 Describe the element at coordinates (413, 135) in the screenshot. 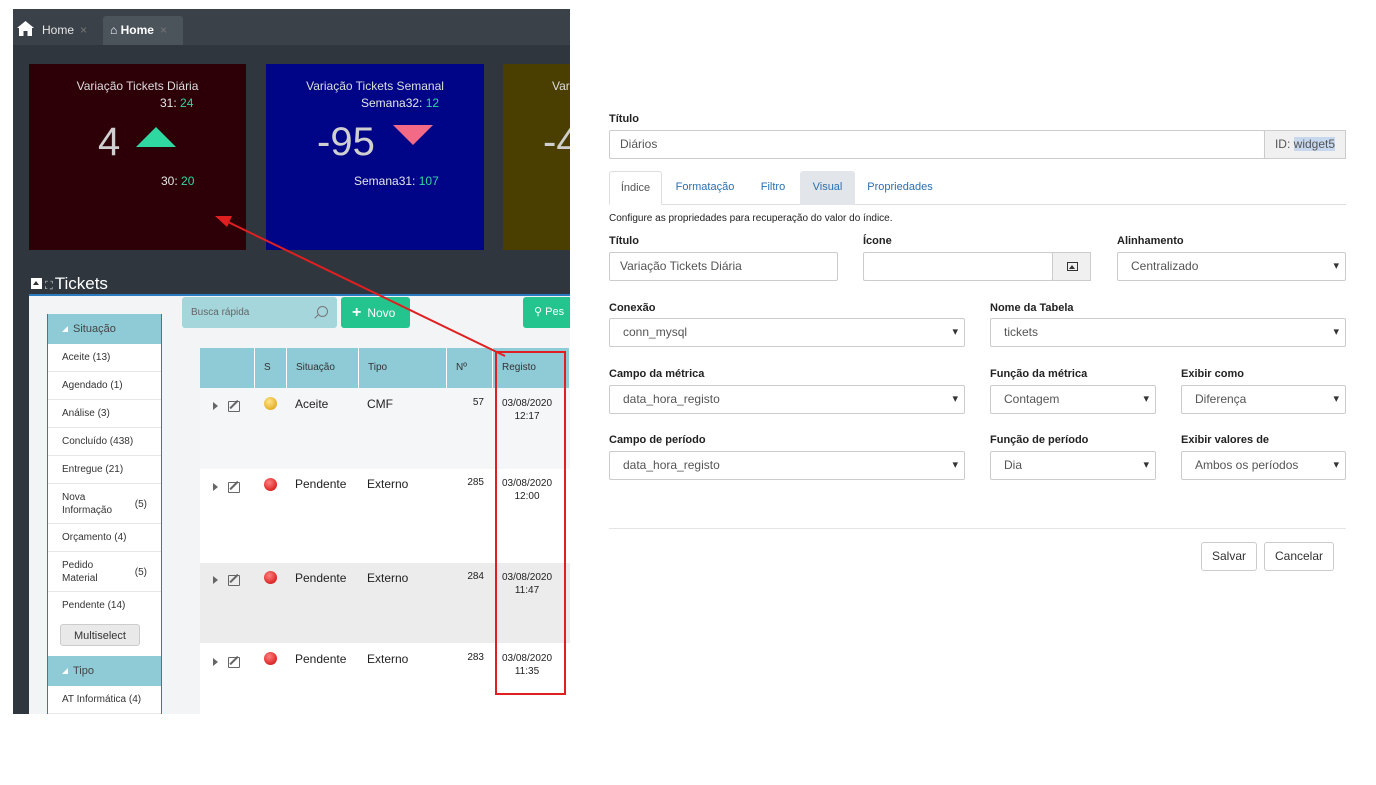

I see `triangle-down-icon` at that location.